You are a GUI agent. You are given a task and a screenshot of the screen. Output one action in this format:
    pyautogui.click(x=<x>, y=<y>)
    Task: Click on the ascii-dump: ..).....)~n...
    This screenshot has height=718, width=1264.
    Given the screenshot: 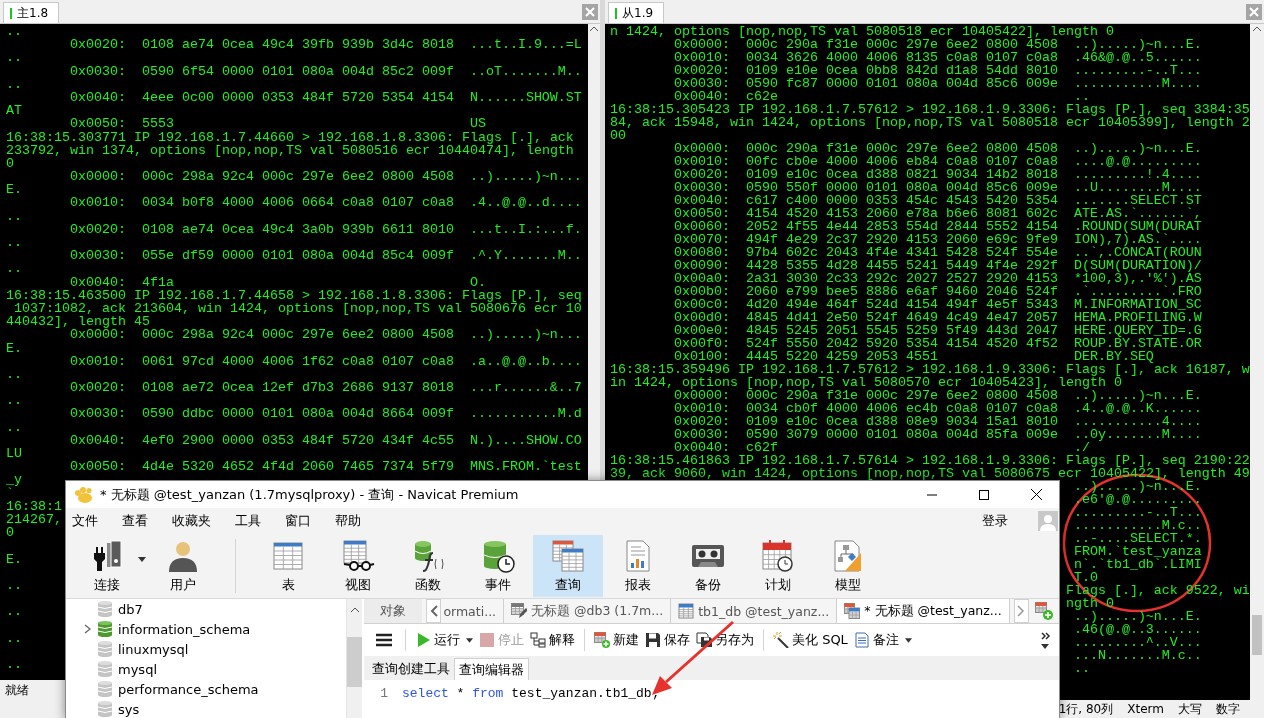 What is the action you would take?
    pyautogui.click(x=525, y=177)
    